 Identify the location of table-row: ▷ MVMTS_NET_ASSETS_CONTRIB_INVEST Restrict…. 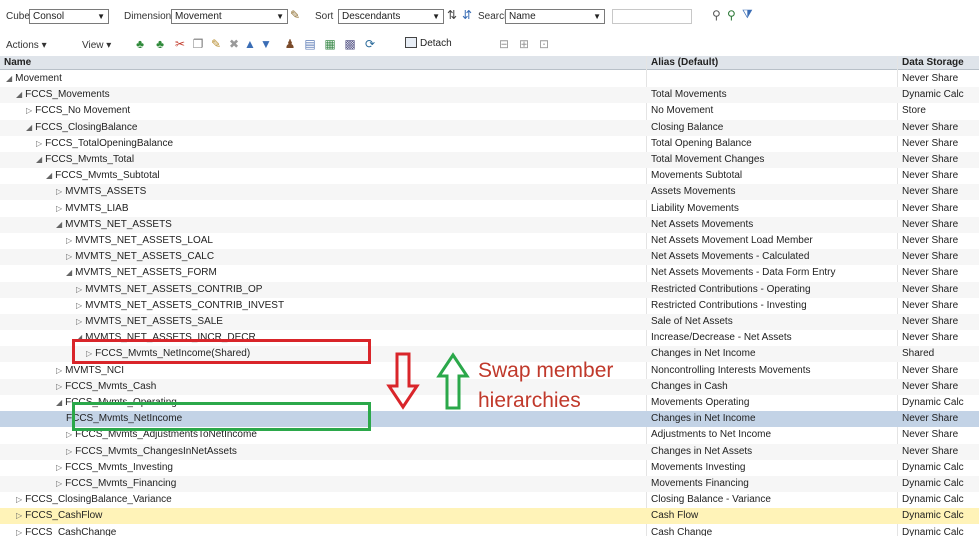
(489, 306).